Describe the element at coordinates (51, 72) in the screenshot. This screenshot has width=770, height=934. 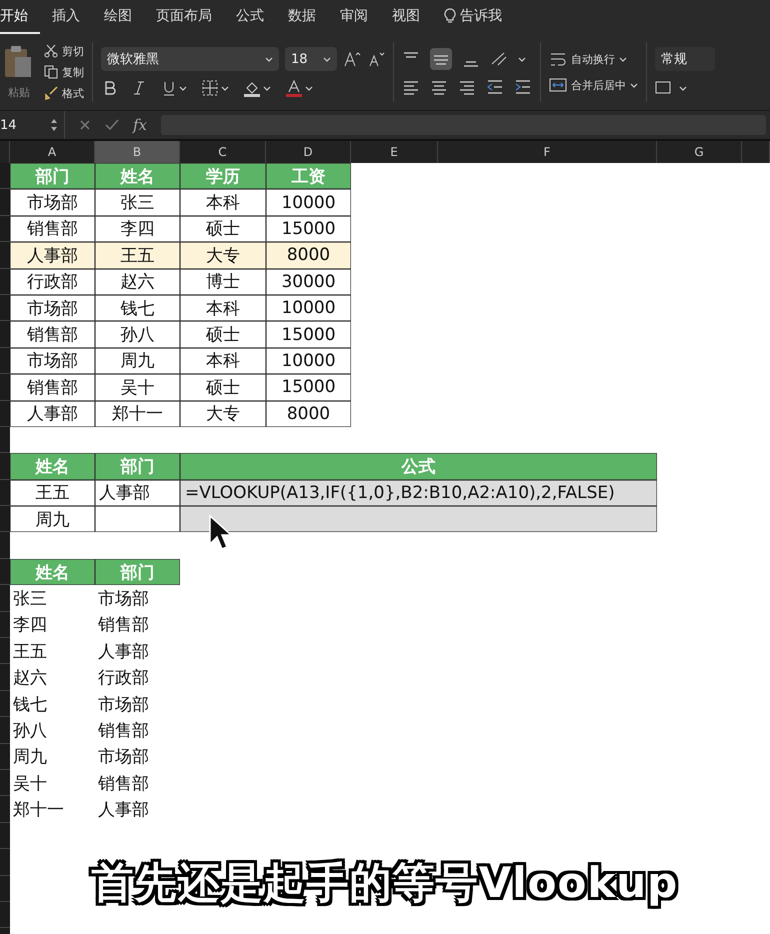
I see `copy-icon` at that location.